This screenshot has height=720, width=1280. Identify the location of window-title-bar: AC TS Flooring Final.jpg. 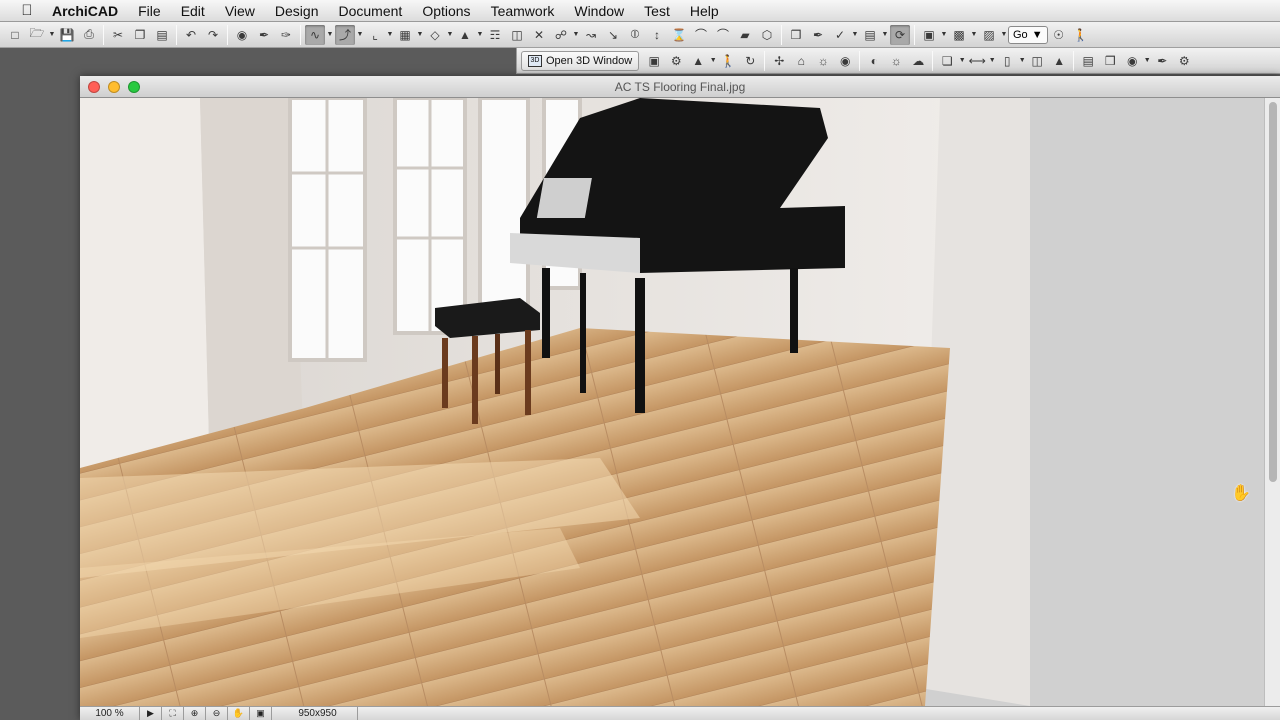
(680, 87).